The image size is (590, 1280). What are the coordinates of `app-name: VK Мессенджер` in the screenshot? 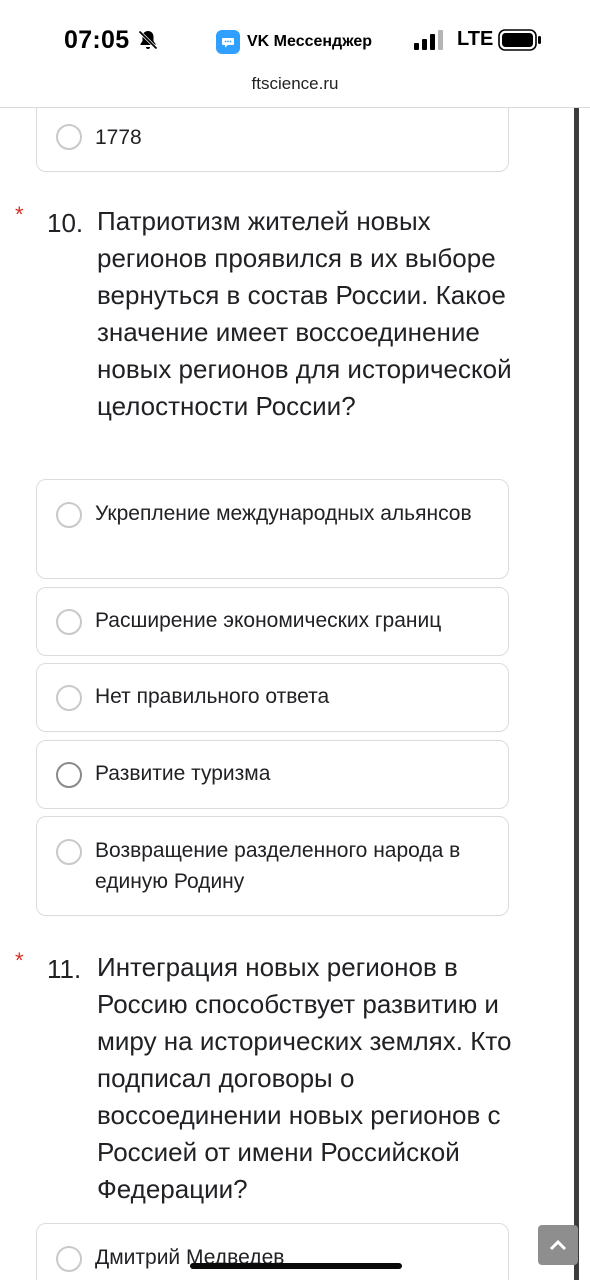 It's located at (310, 41).